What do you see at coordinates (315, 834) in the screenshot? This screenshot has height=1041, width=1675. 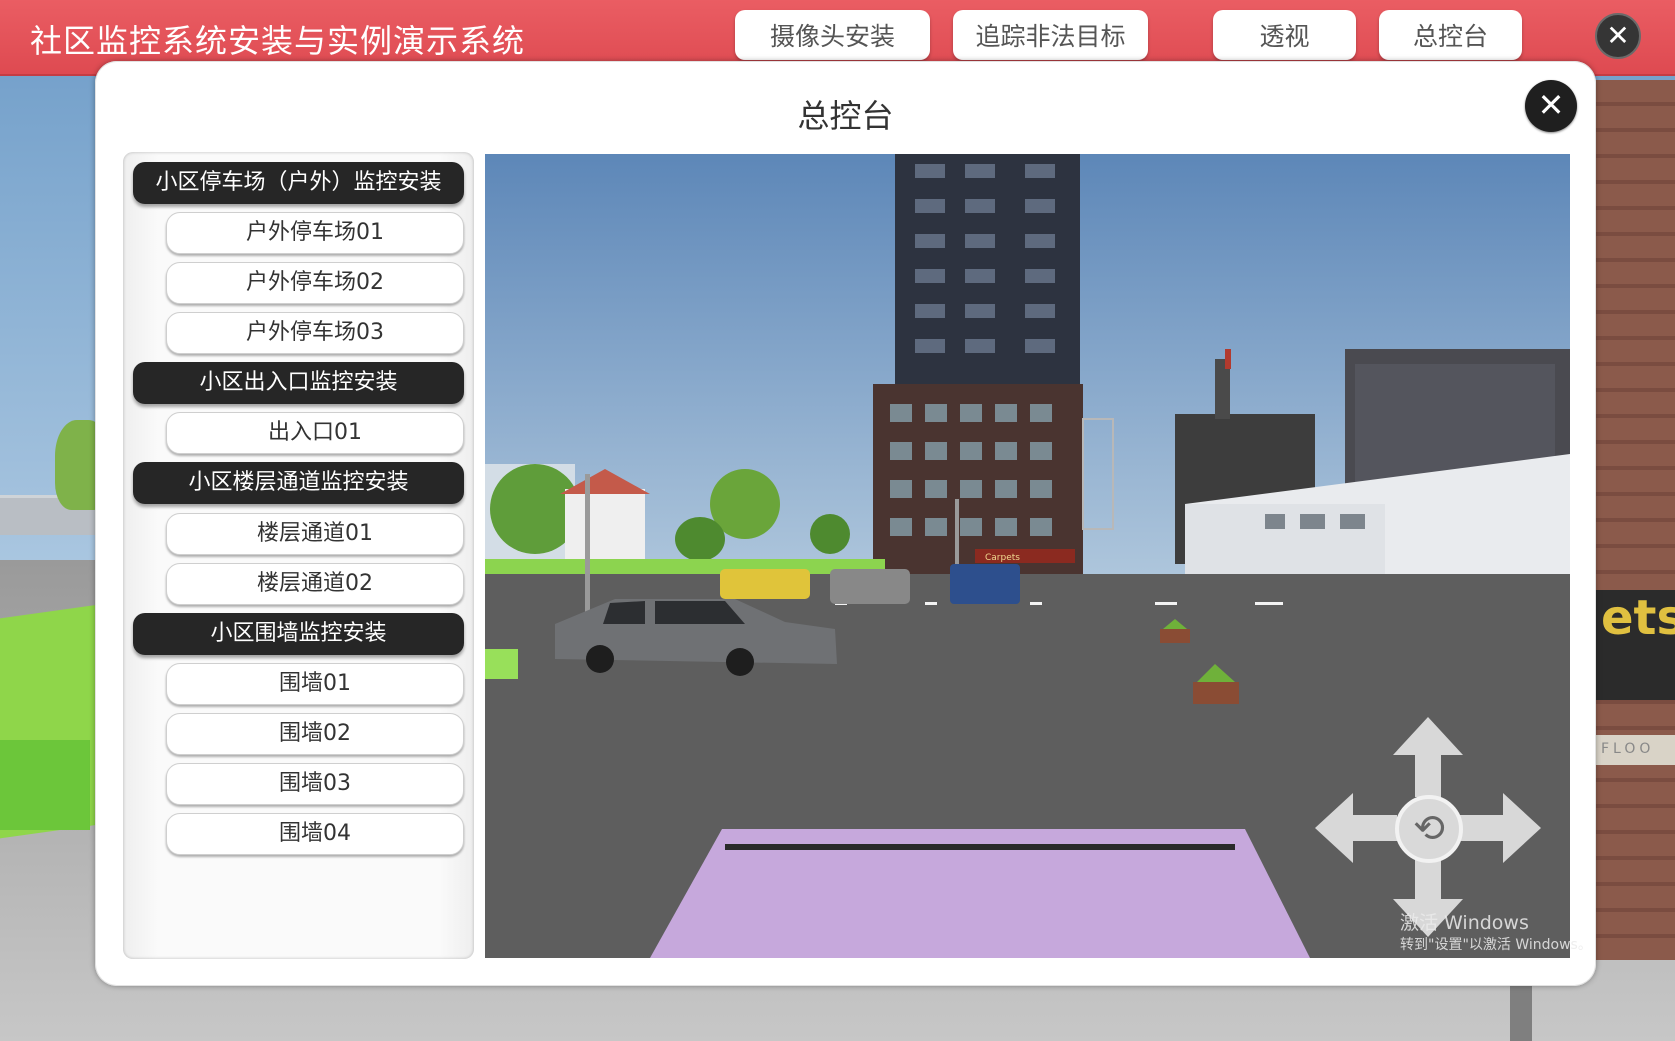 I see `list-item-wall-04: 围墙04` at bounding box center [315, 834].